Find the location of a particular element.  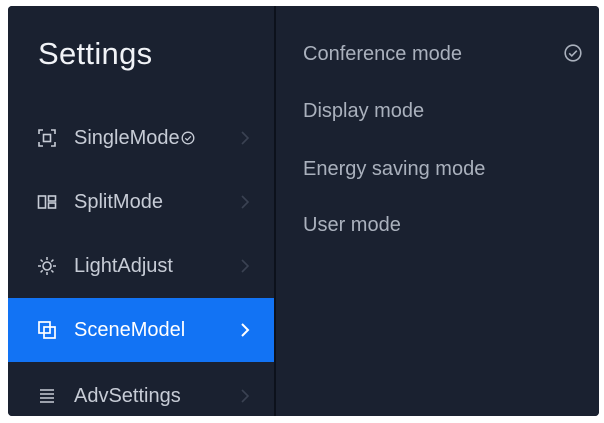

sidebar-item-label: SingleMode is located at coordinates (134, 138).